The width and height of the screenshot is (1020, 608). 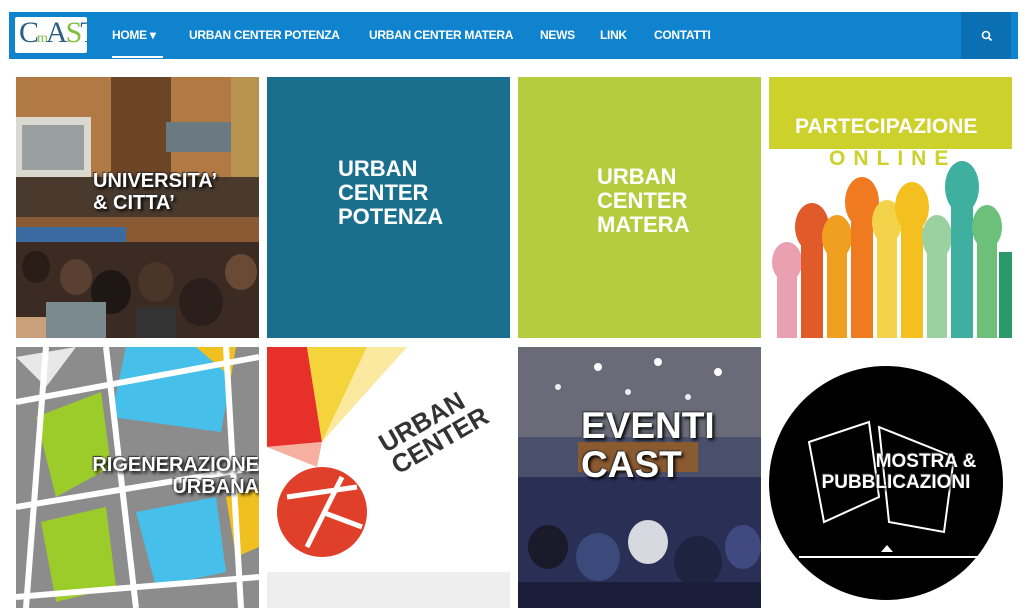 I want to click on tile-title-line1: PARTECIPAZIONE, so click(x=886, y=126).